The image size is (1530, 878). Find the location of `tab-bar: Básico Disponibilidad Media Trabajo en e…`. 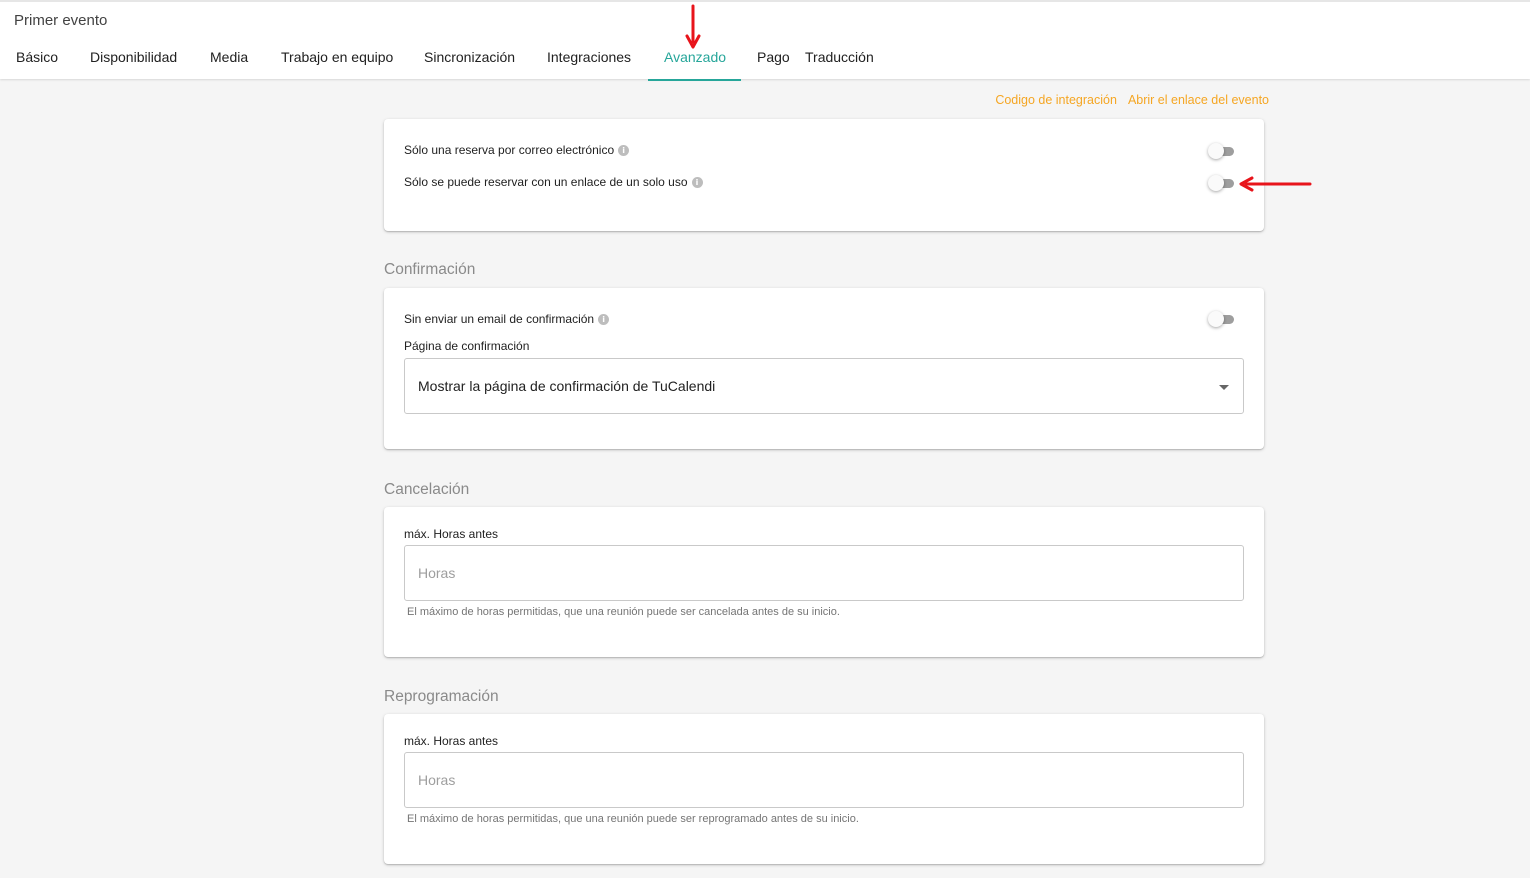

tab-bar: Básico Disponibilidad Media Trabajo en e… is located at coordinates (452, 63).